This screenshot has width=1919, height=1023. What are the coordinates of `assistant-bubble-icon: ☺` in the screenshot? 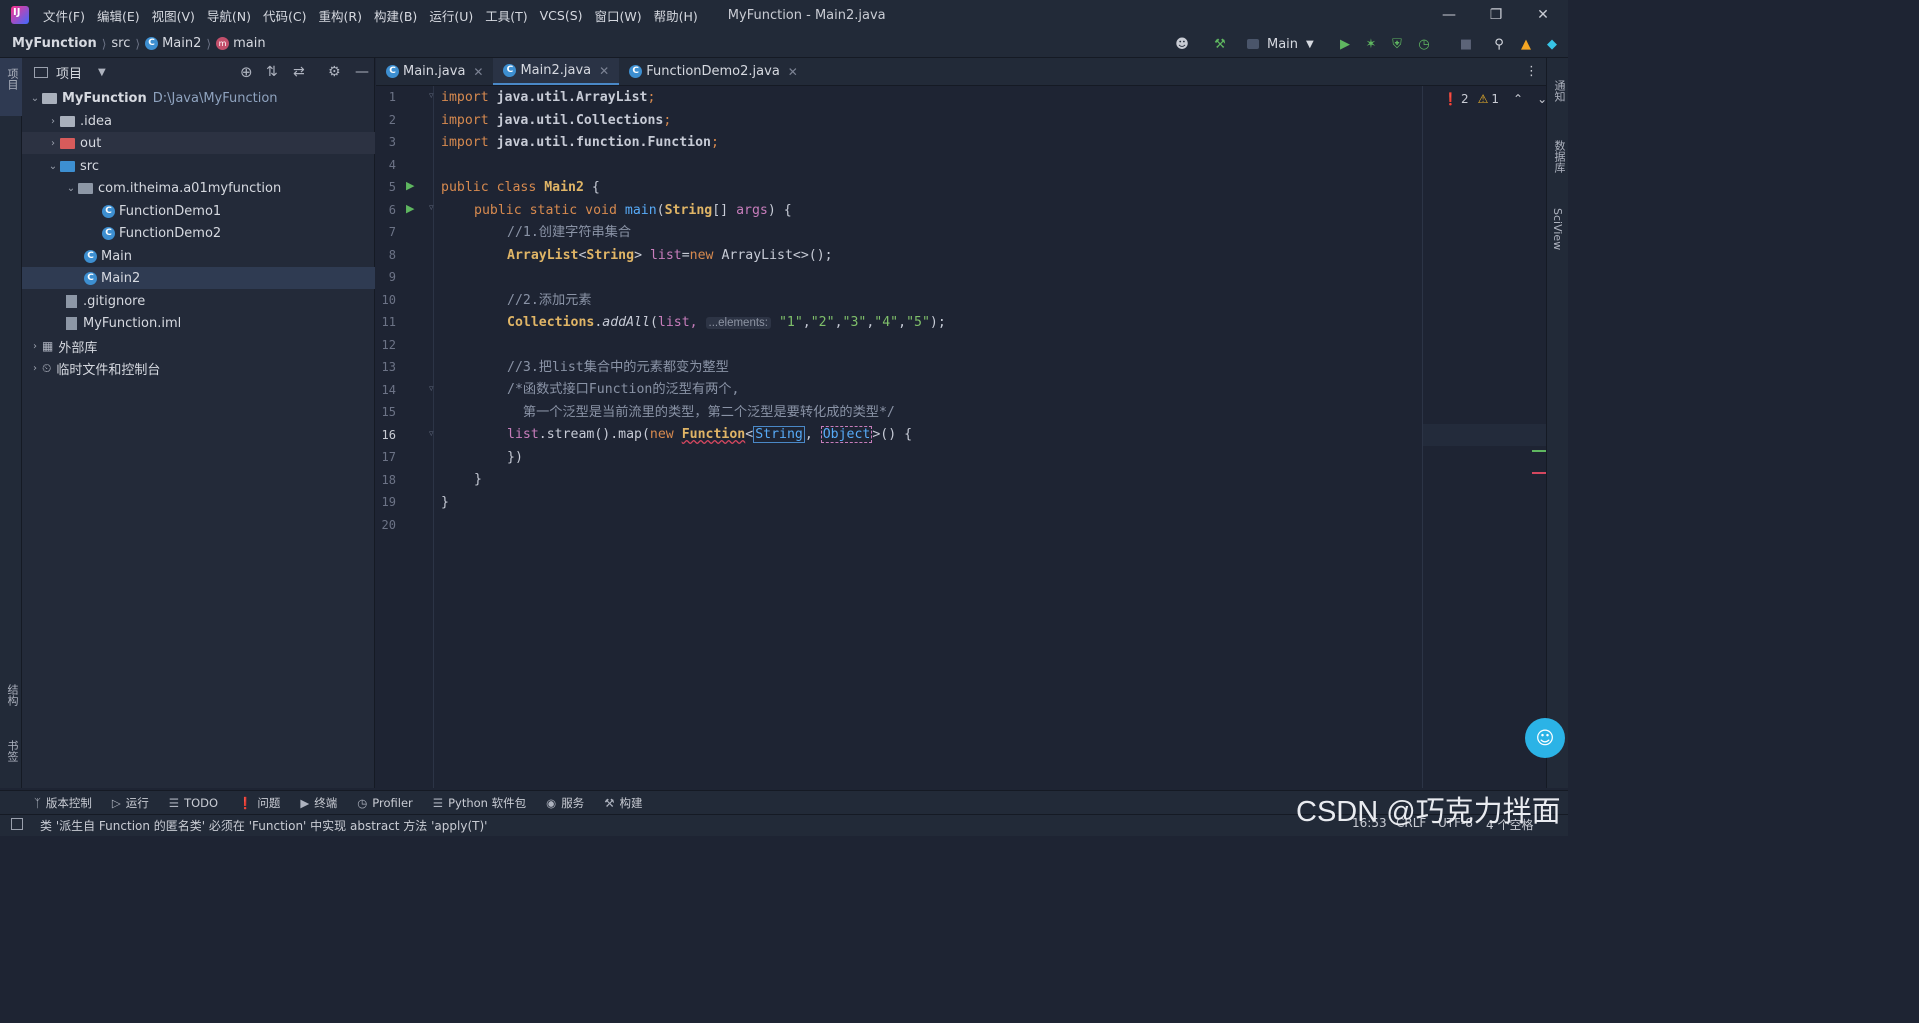 It's located at (1545, 738).